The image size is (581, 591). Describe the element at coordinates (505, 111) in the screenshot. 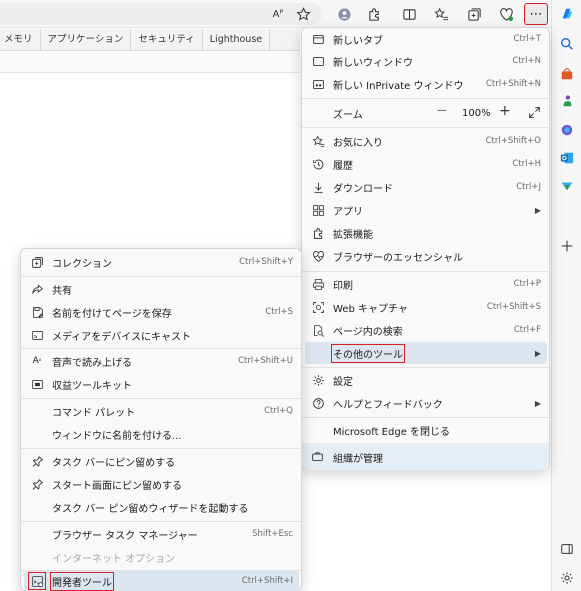

I see `zoom-in-button: +` at that location.